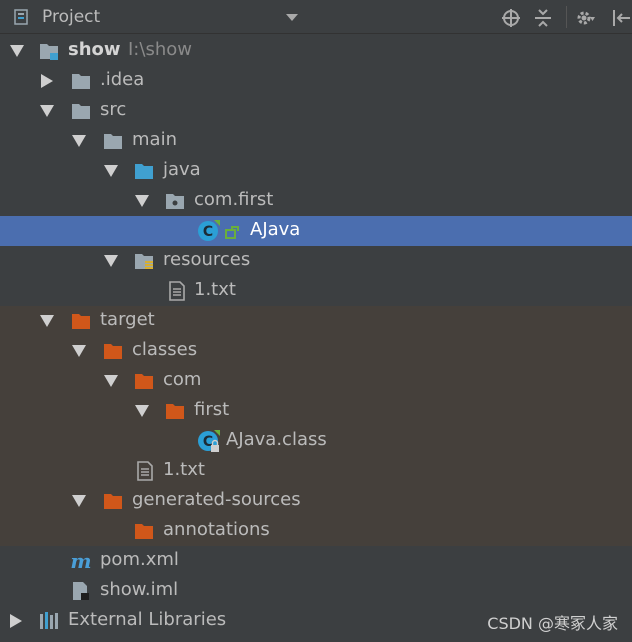 The height and width of the screenshot is (642, 632). Describe the element at coordinates (49, 620) in the screenshot. I see `libraries-icon` at that location.